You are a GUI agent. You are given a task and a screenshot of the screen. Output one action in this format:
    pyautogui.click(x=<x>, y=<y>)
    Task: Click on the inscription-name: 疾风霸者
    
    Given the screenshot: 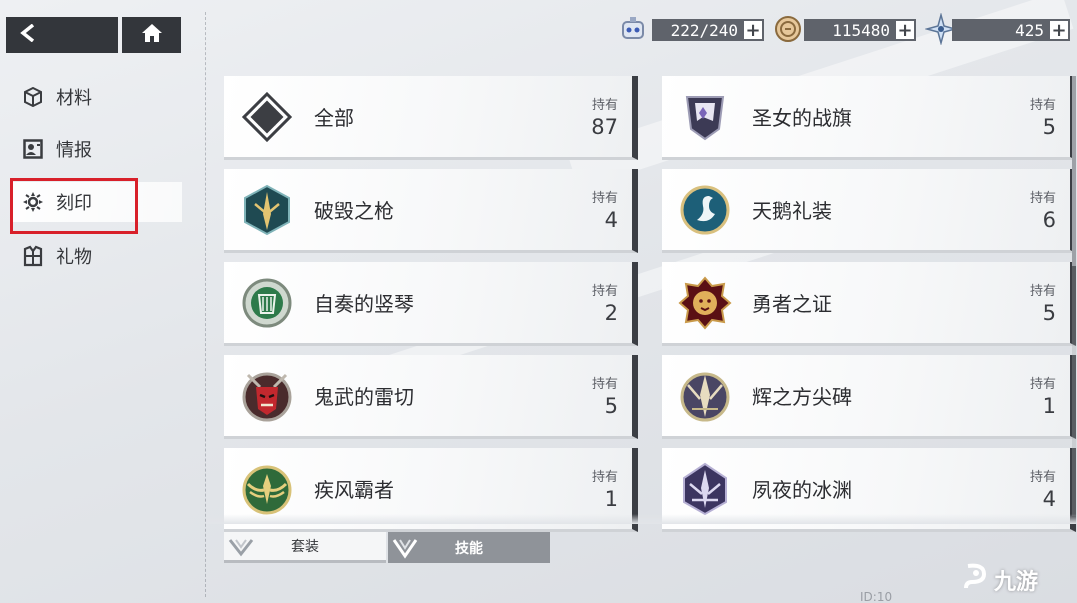 What is the action you would take?
    pyautogui.click(x=354, y=490)
    